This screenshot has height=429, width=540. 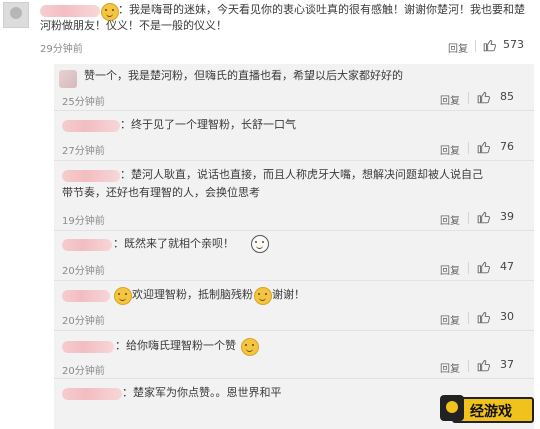 What do you see at coordinates (288, 294) in the screenshot?
I see `comment-text: 谢谢！` at bounding box center [288, 294].